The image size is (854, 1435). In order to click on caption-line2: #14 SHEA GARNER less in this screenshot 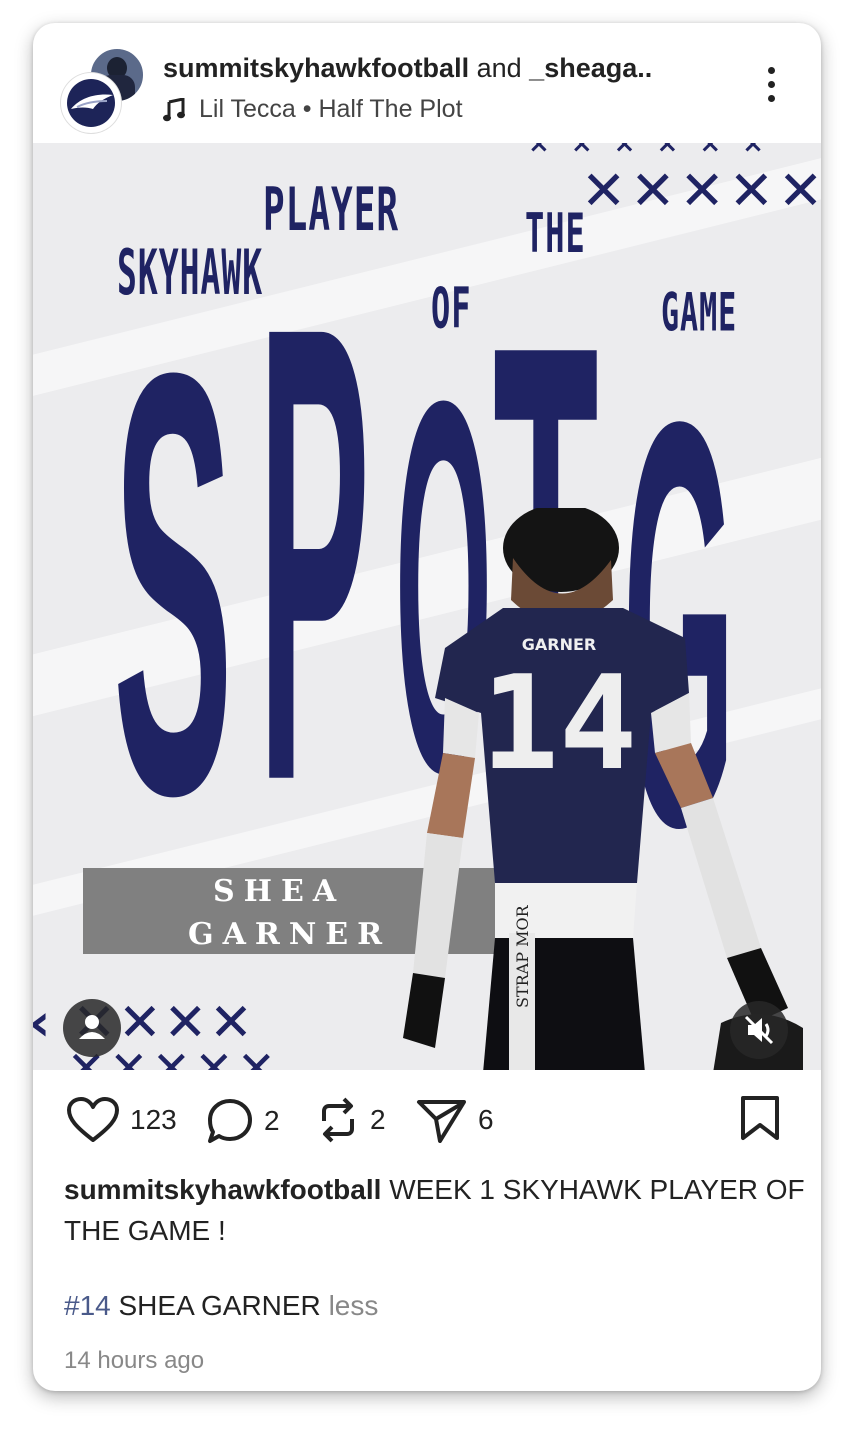, I will do `click(221, 1306)`.